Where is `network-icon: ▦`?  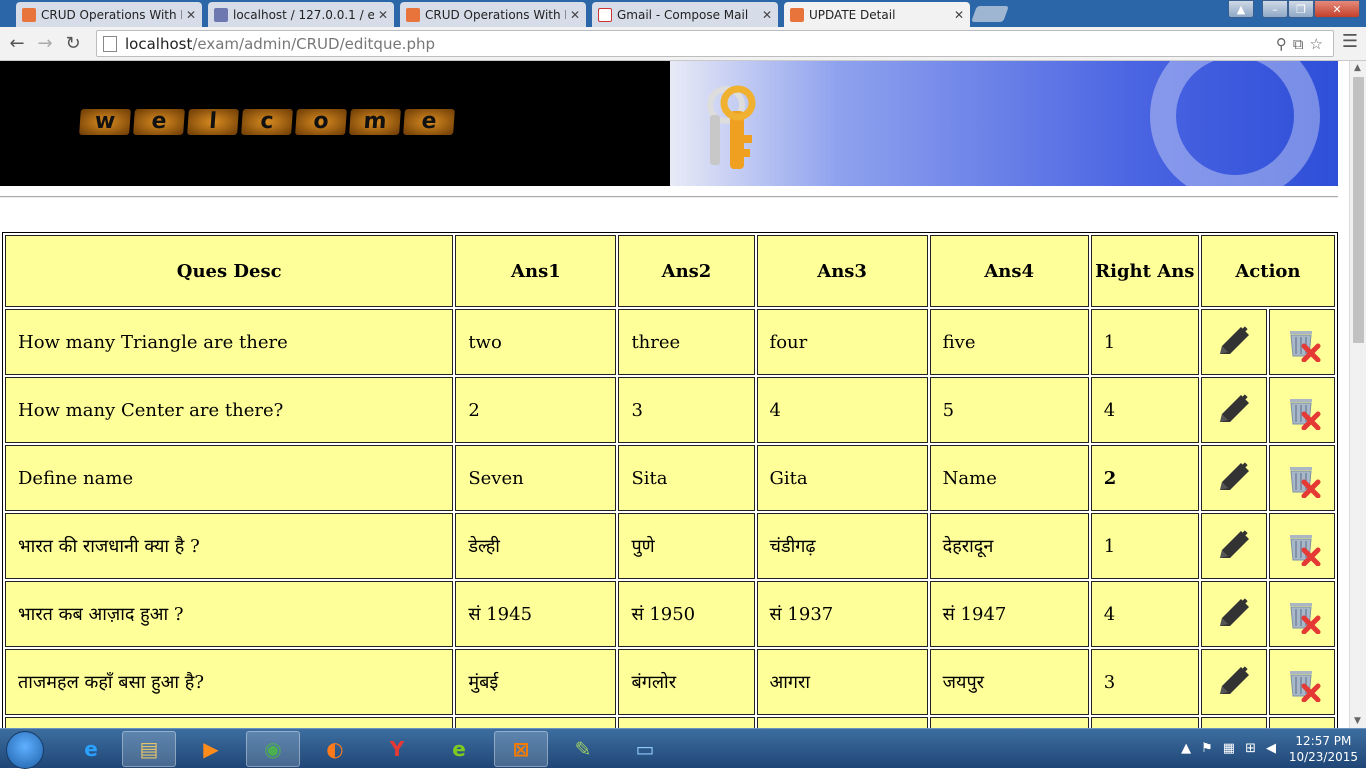
network-icon: ▦ is located at coordinates (1229, 748).